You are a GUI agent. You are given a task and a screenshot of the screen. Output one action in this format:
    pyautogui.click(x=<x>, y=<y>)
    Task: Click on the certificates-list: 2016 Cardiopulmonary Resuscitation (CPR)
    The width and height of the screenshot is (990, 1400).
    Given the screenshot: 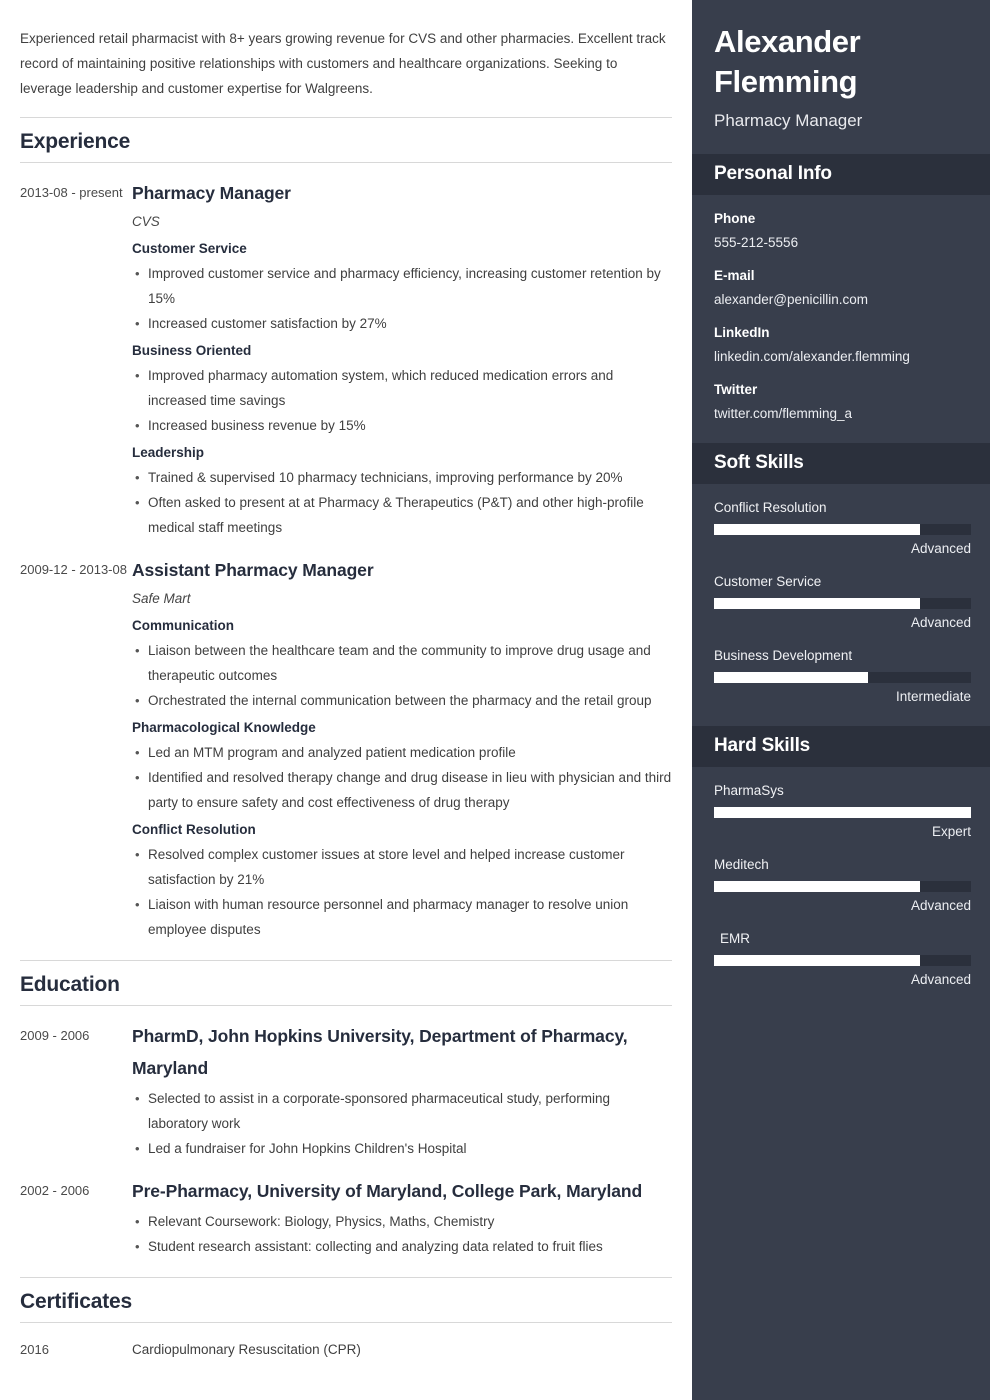 What is the action you would take?
    pyautogui.click(x=346, y=1342)
    